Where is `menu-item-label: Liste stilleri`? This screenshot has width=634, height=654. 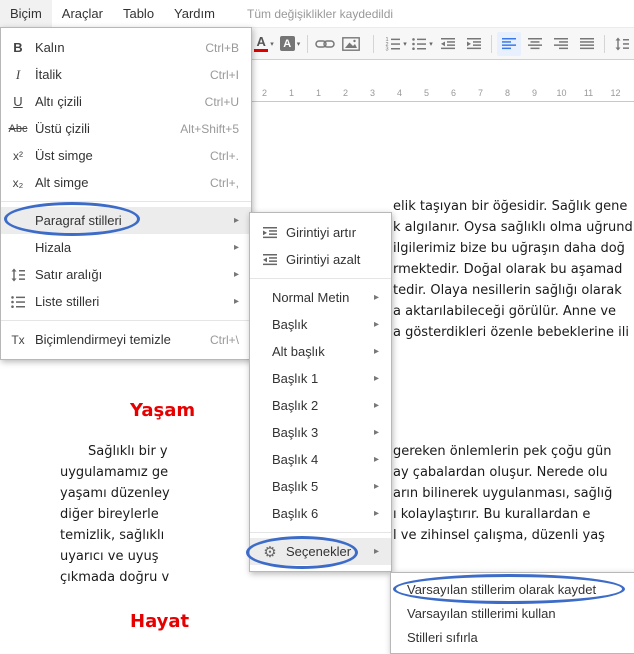
menu-item-label: Liste stilleri is located at coordinates (67, 301).